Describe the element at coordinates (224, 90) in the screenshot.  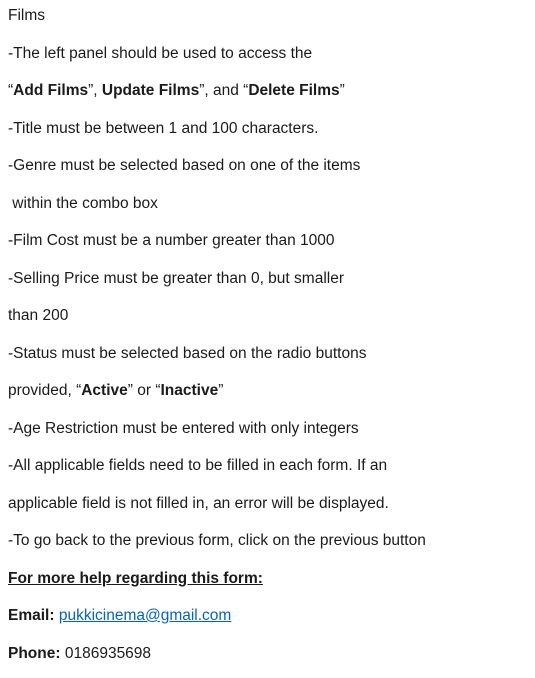
I see `separator-2: ”, and “` at that location.